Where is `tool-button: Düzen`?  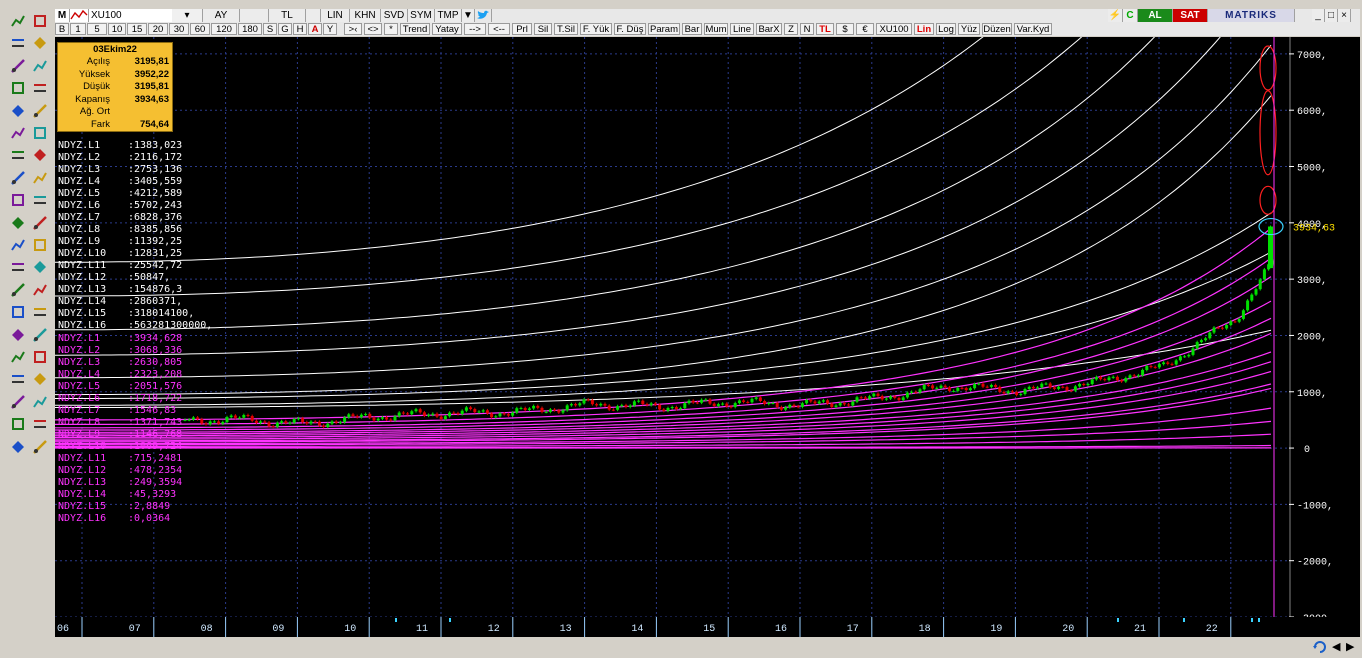 tool-button: Düzen is located at coordinates (997, 29).